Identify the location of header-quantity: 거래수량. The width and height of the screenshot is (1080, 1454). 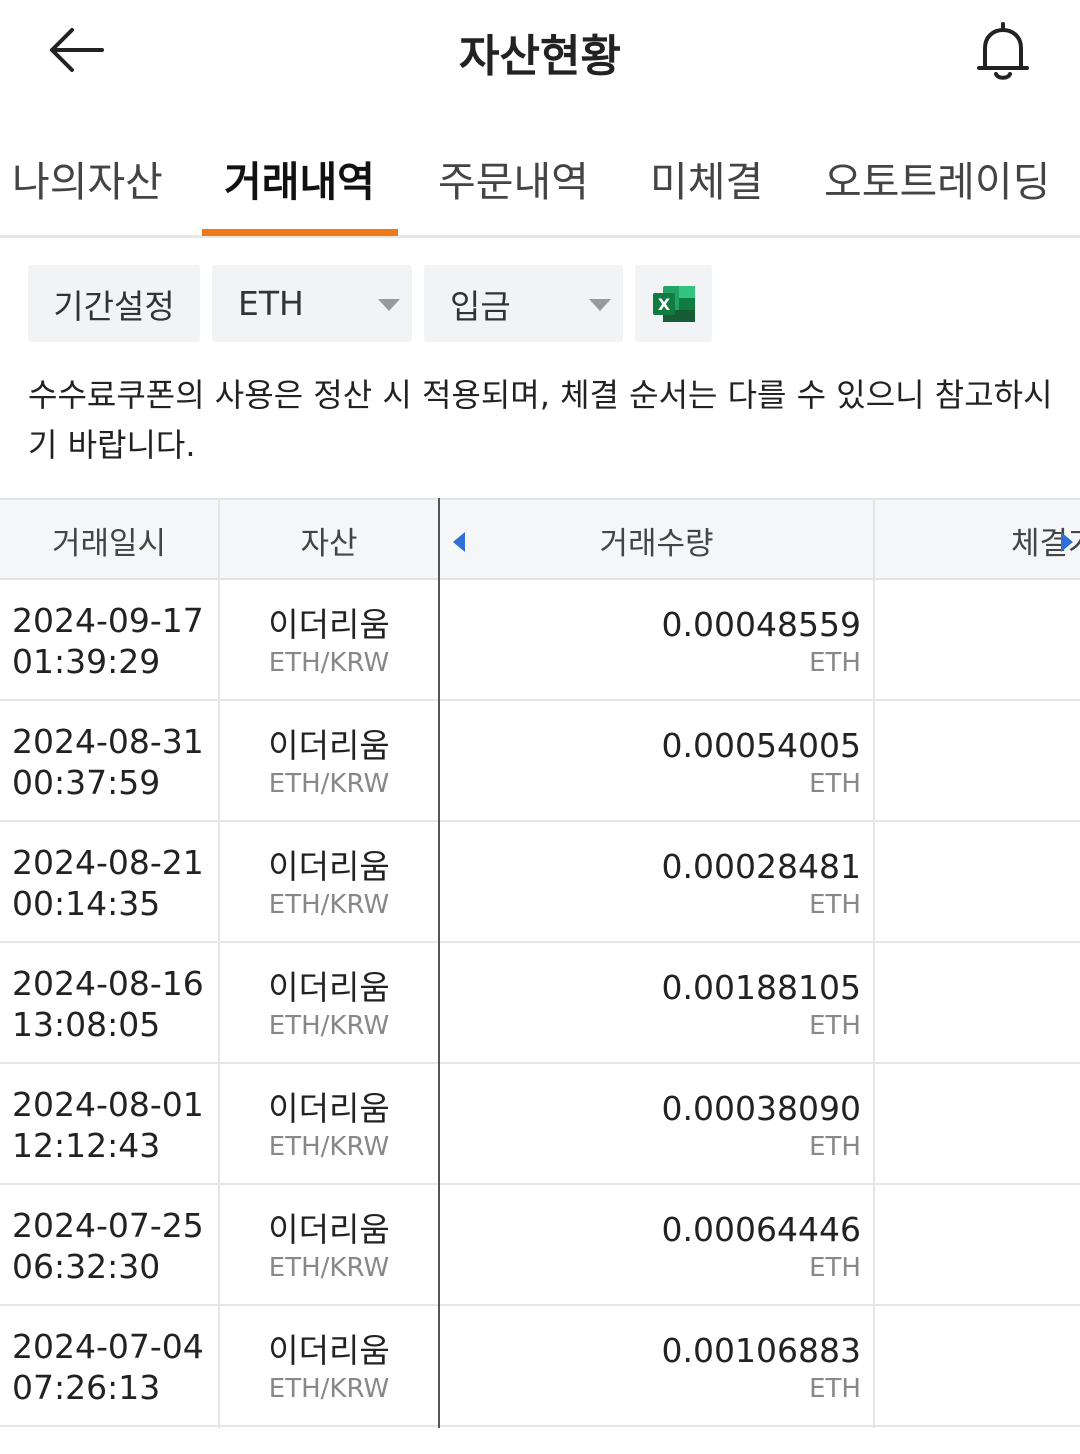
(656, 540).